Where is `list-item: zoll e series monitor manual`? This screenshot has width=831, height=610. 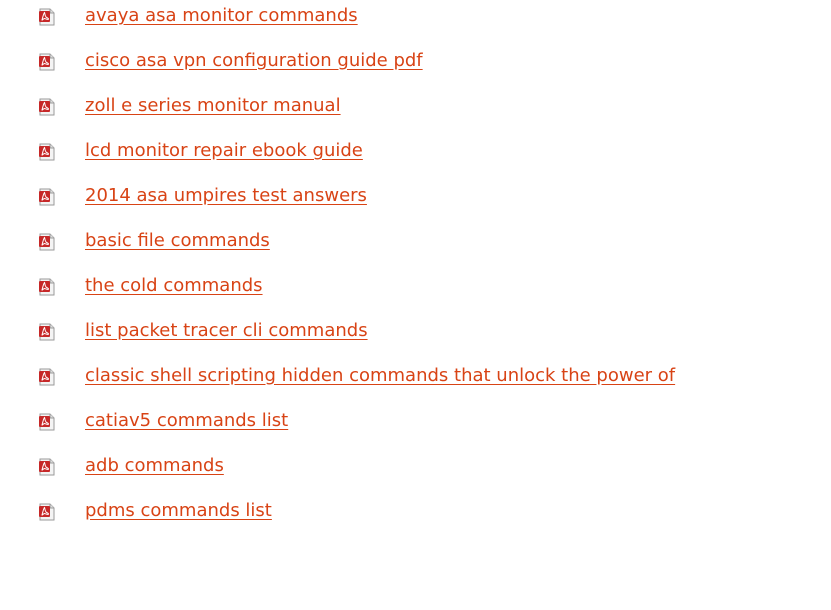
list-item: zoll e series monitor manual is located at coordinates (415, 112).